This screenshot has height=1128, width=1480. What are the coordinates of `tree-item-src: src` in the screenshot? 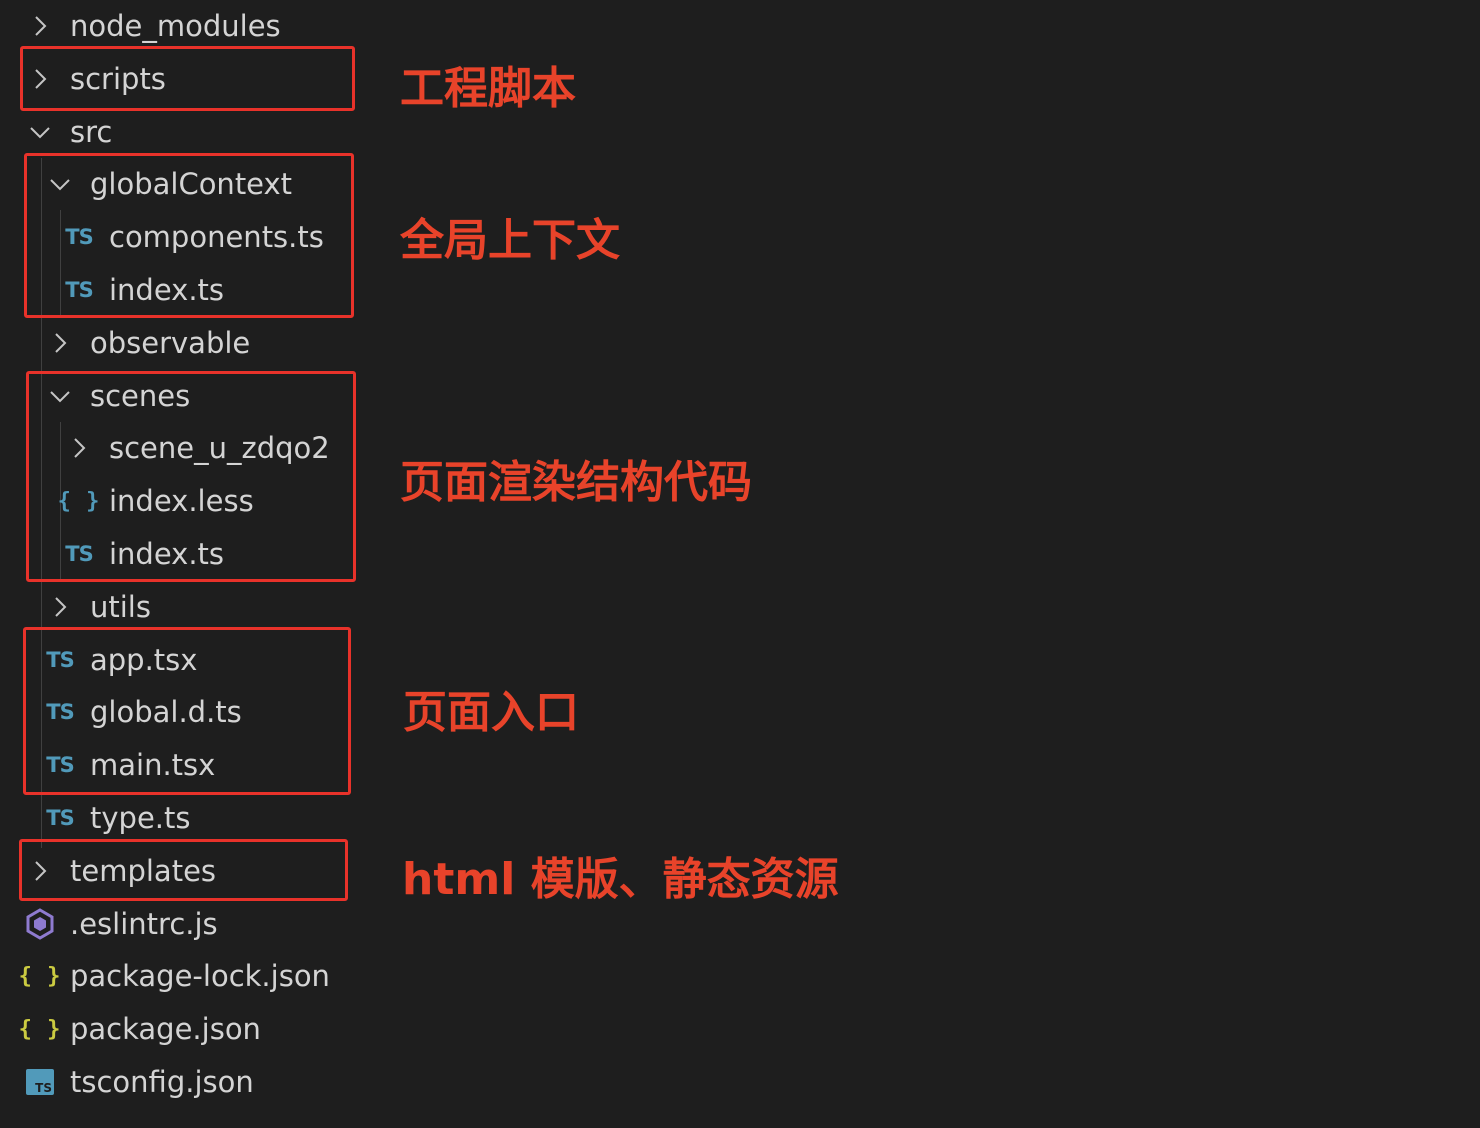 It's located at (201, 132).